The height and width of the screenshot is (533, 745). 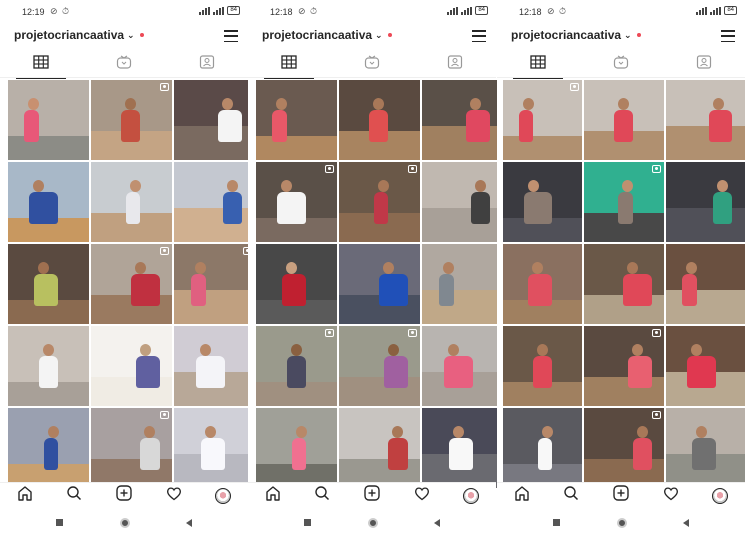 I want to click on status-time: 12:18, so click(x=530, y=12).